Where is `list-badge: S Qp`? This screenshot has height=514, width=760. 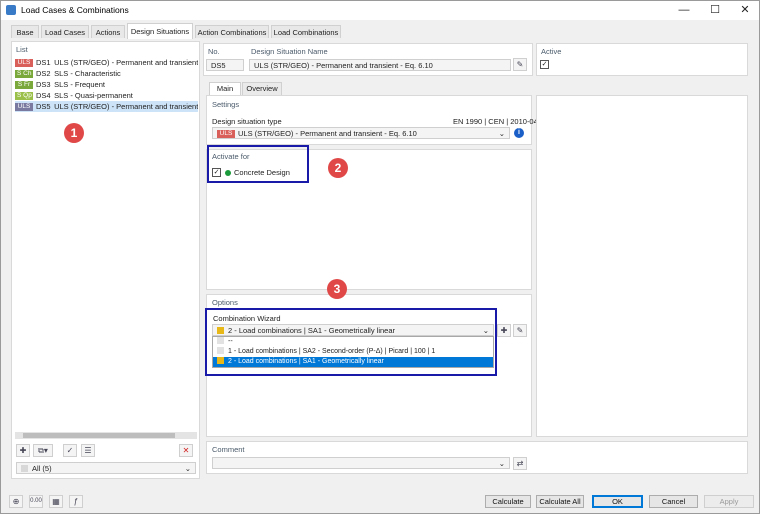 list-badge: S Qp is located at coordinates (24, 96).